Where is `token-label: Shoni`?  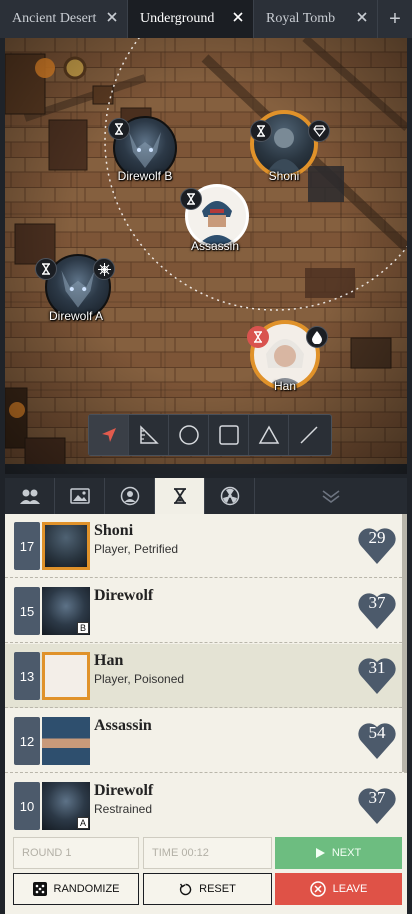 token-label: Shoni is located at coordinates (284, 176).